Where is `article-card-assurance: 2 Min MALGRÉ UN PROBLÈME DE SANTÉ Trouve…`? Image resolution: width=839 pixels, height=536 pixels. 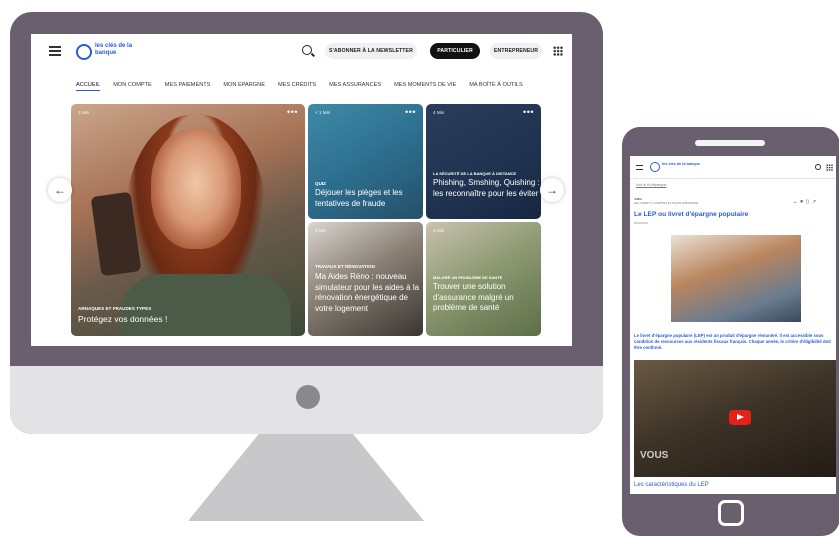 article-card-assurance: 2 Min MALGRÉ UN PROBLÈME DE SANTÉ Trouve… is located at coordinates (483, 279).